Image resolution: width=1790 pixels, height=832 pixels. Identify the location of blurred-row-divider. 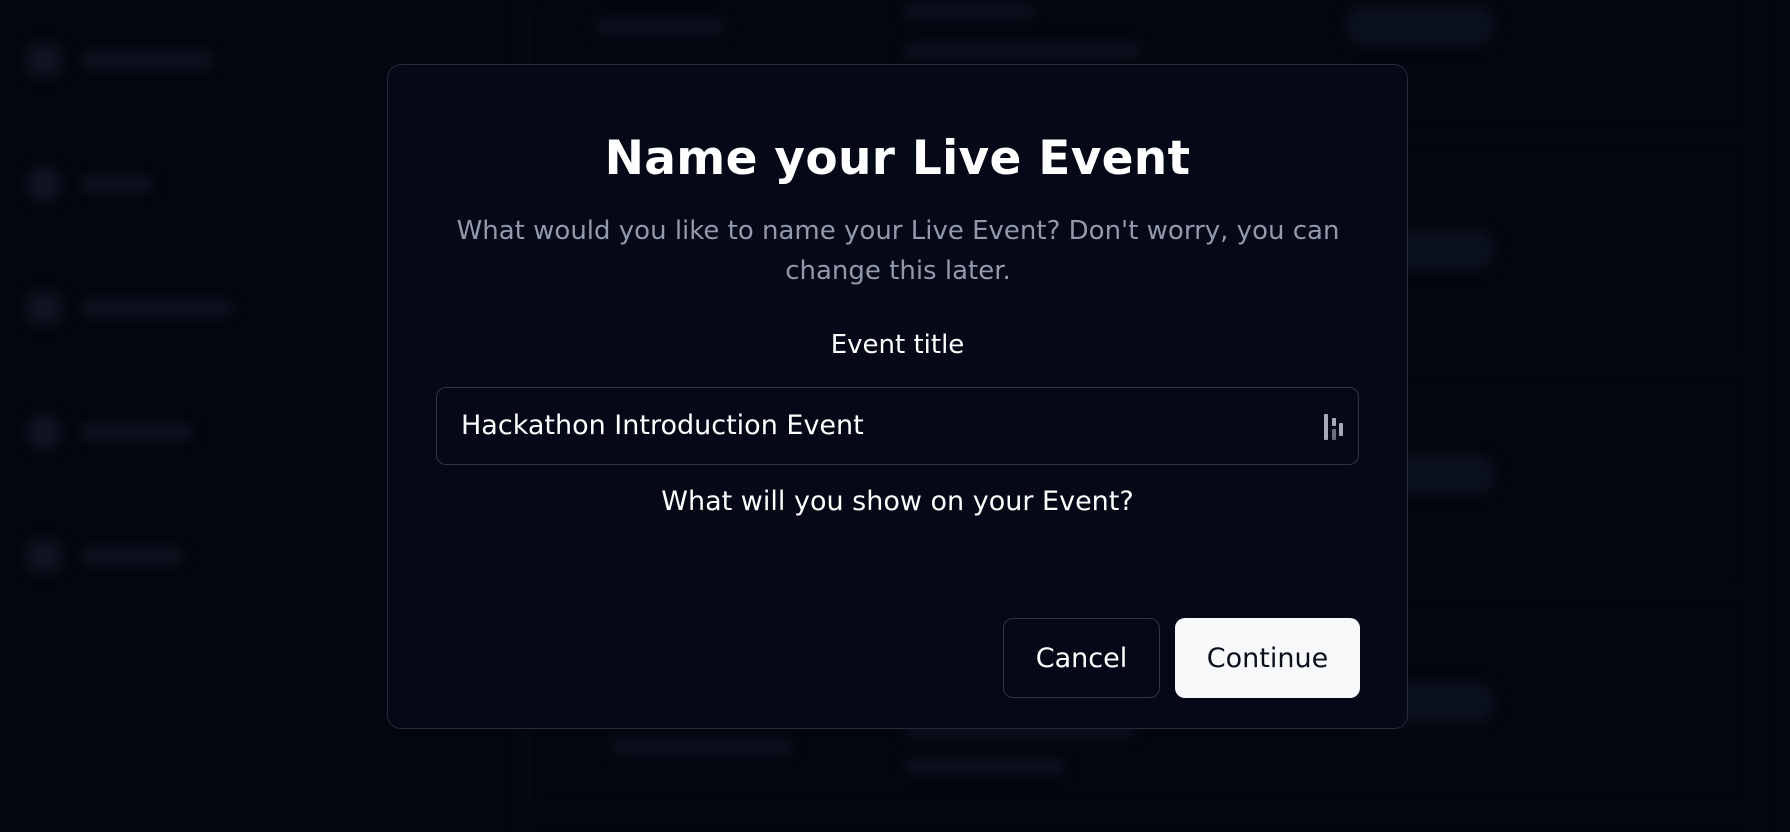
(1140, 813).